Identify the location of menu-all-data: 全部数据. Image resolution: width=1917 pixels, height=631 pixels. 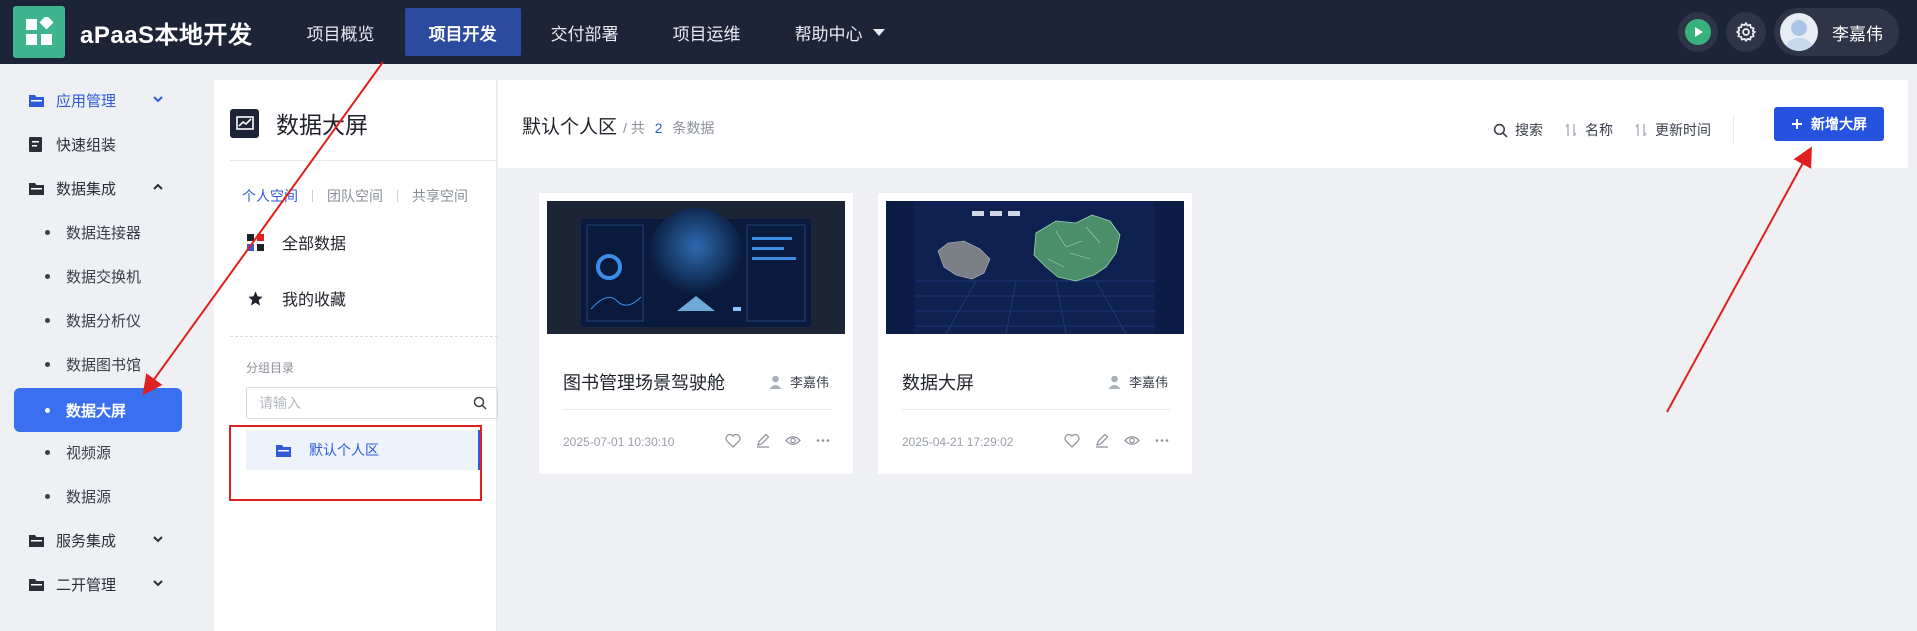
(296, 242).